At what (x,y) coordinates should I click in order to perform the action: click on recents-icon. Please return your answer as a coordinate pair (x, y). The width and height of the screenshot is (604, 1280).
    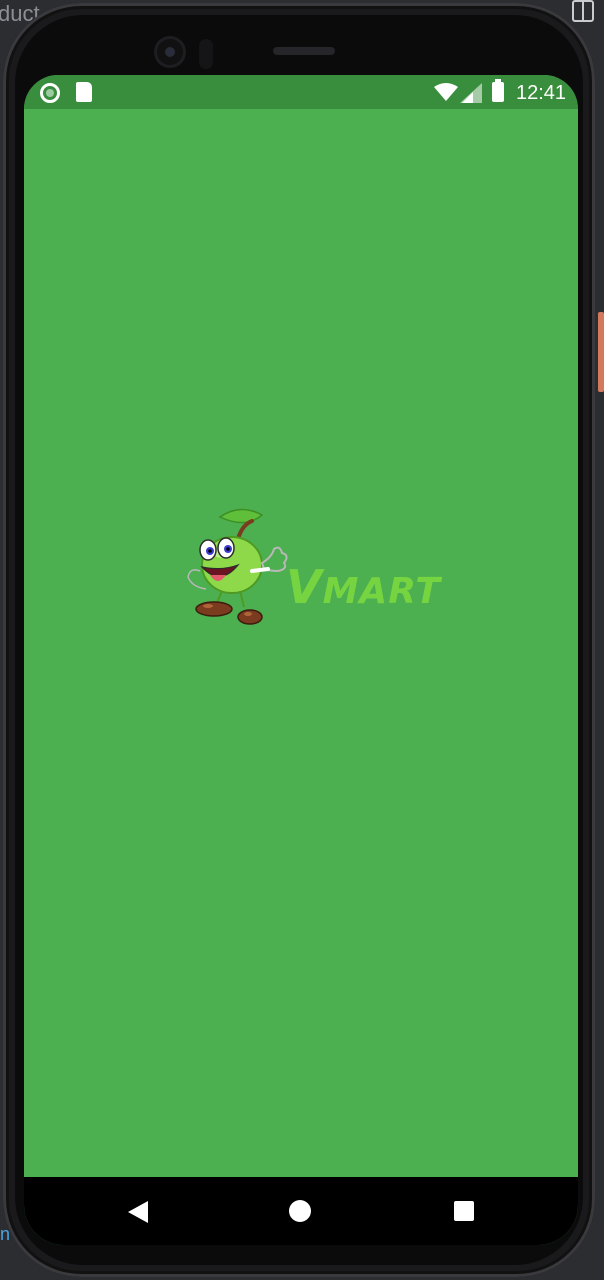
    Looking at the image, I should click on (464, 1211).